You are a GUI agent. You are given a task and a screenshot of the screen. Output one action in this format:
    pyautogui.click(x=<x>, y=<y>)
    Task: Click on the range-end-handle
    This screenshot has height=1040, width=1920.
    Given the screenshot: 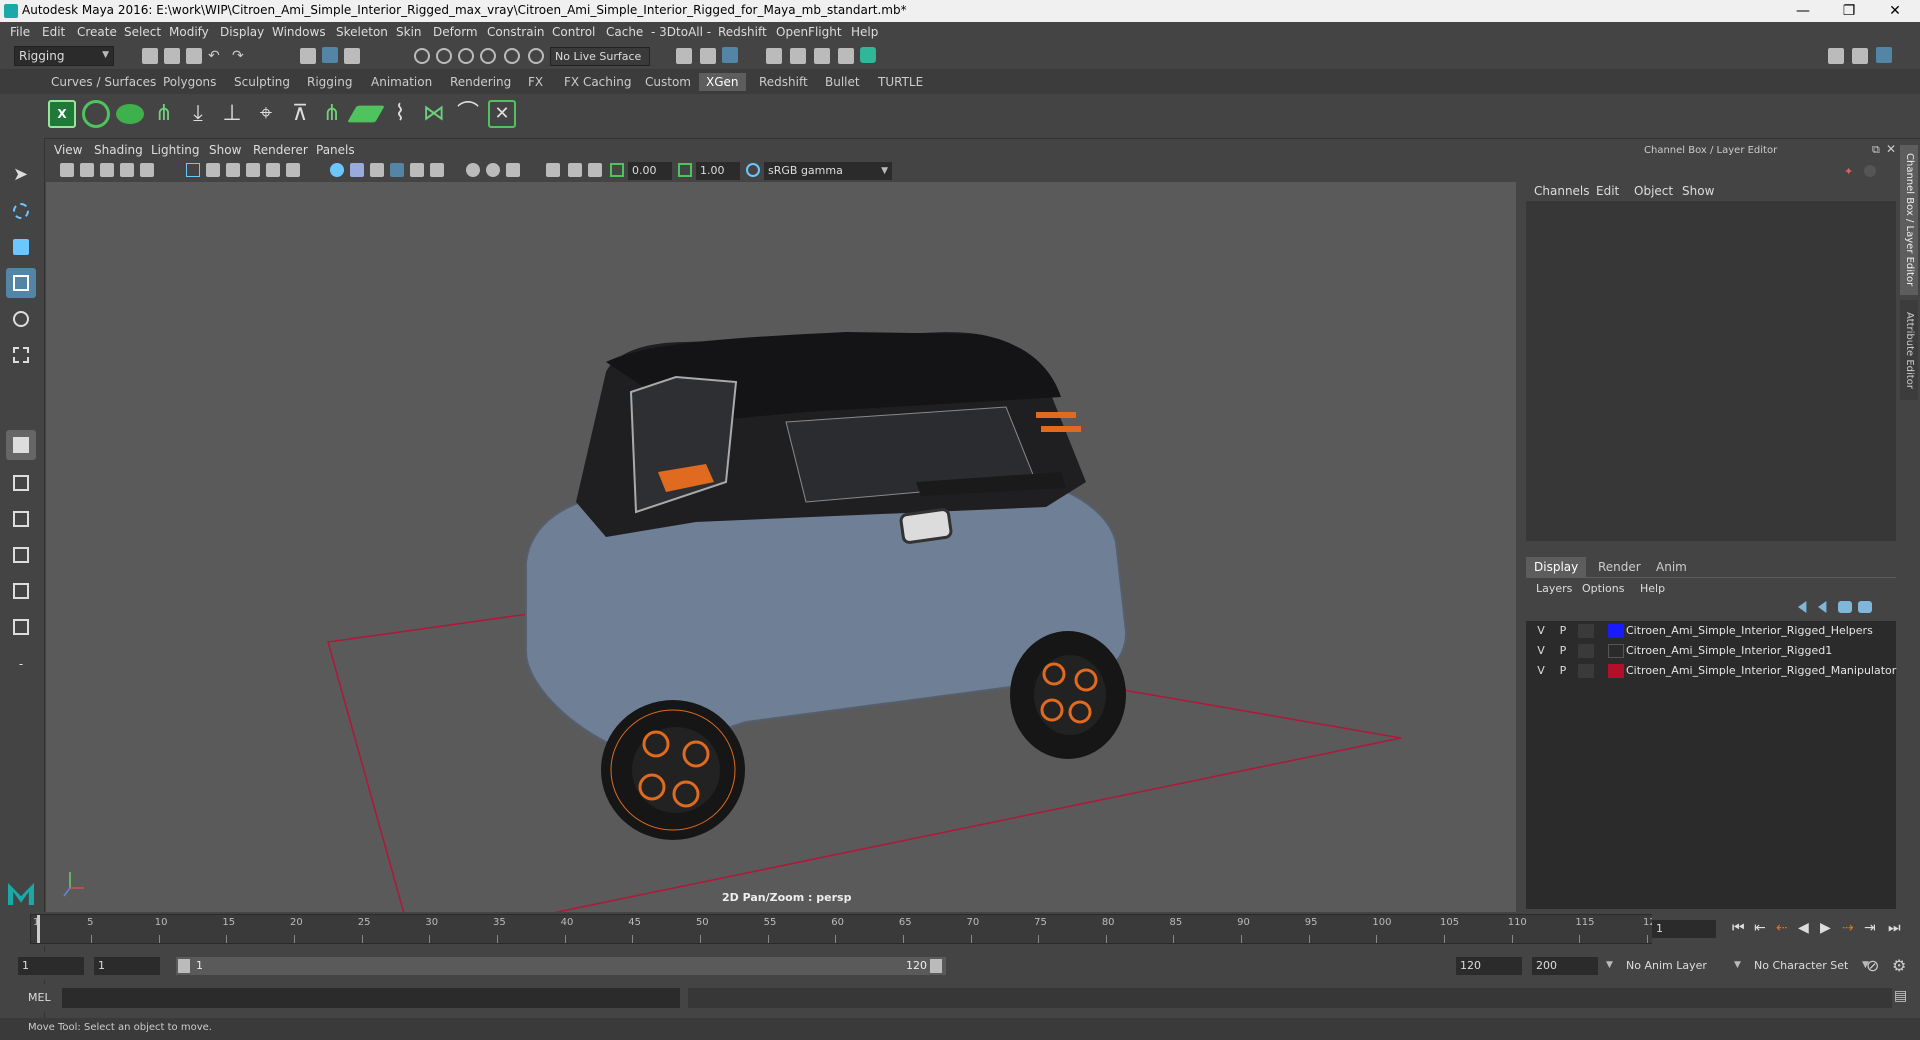 What is the action you would take?
    pyautogui.click(x=936, y=966)
    